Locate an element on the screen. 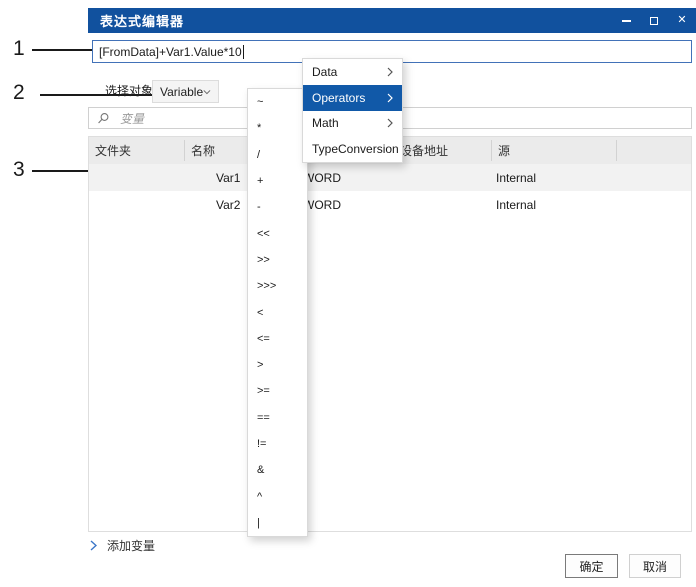  menu-item-operator: > is located at coordinates (277, 365).